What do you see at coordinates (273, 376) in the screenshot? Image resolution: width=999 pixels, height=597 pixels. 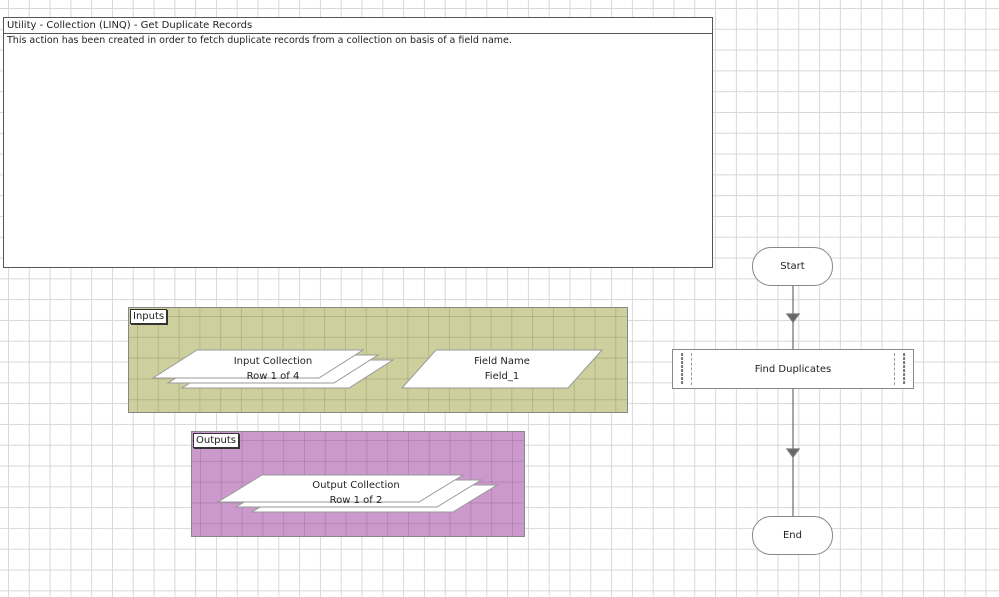 I see `input-collection-value: Row 1 of 4` at bounding box center [273, 376].